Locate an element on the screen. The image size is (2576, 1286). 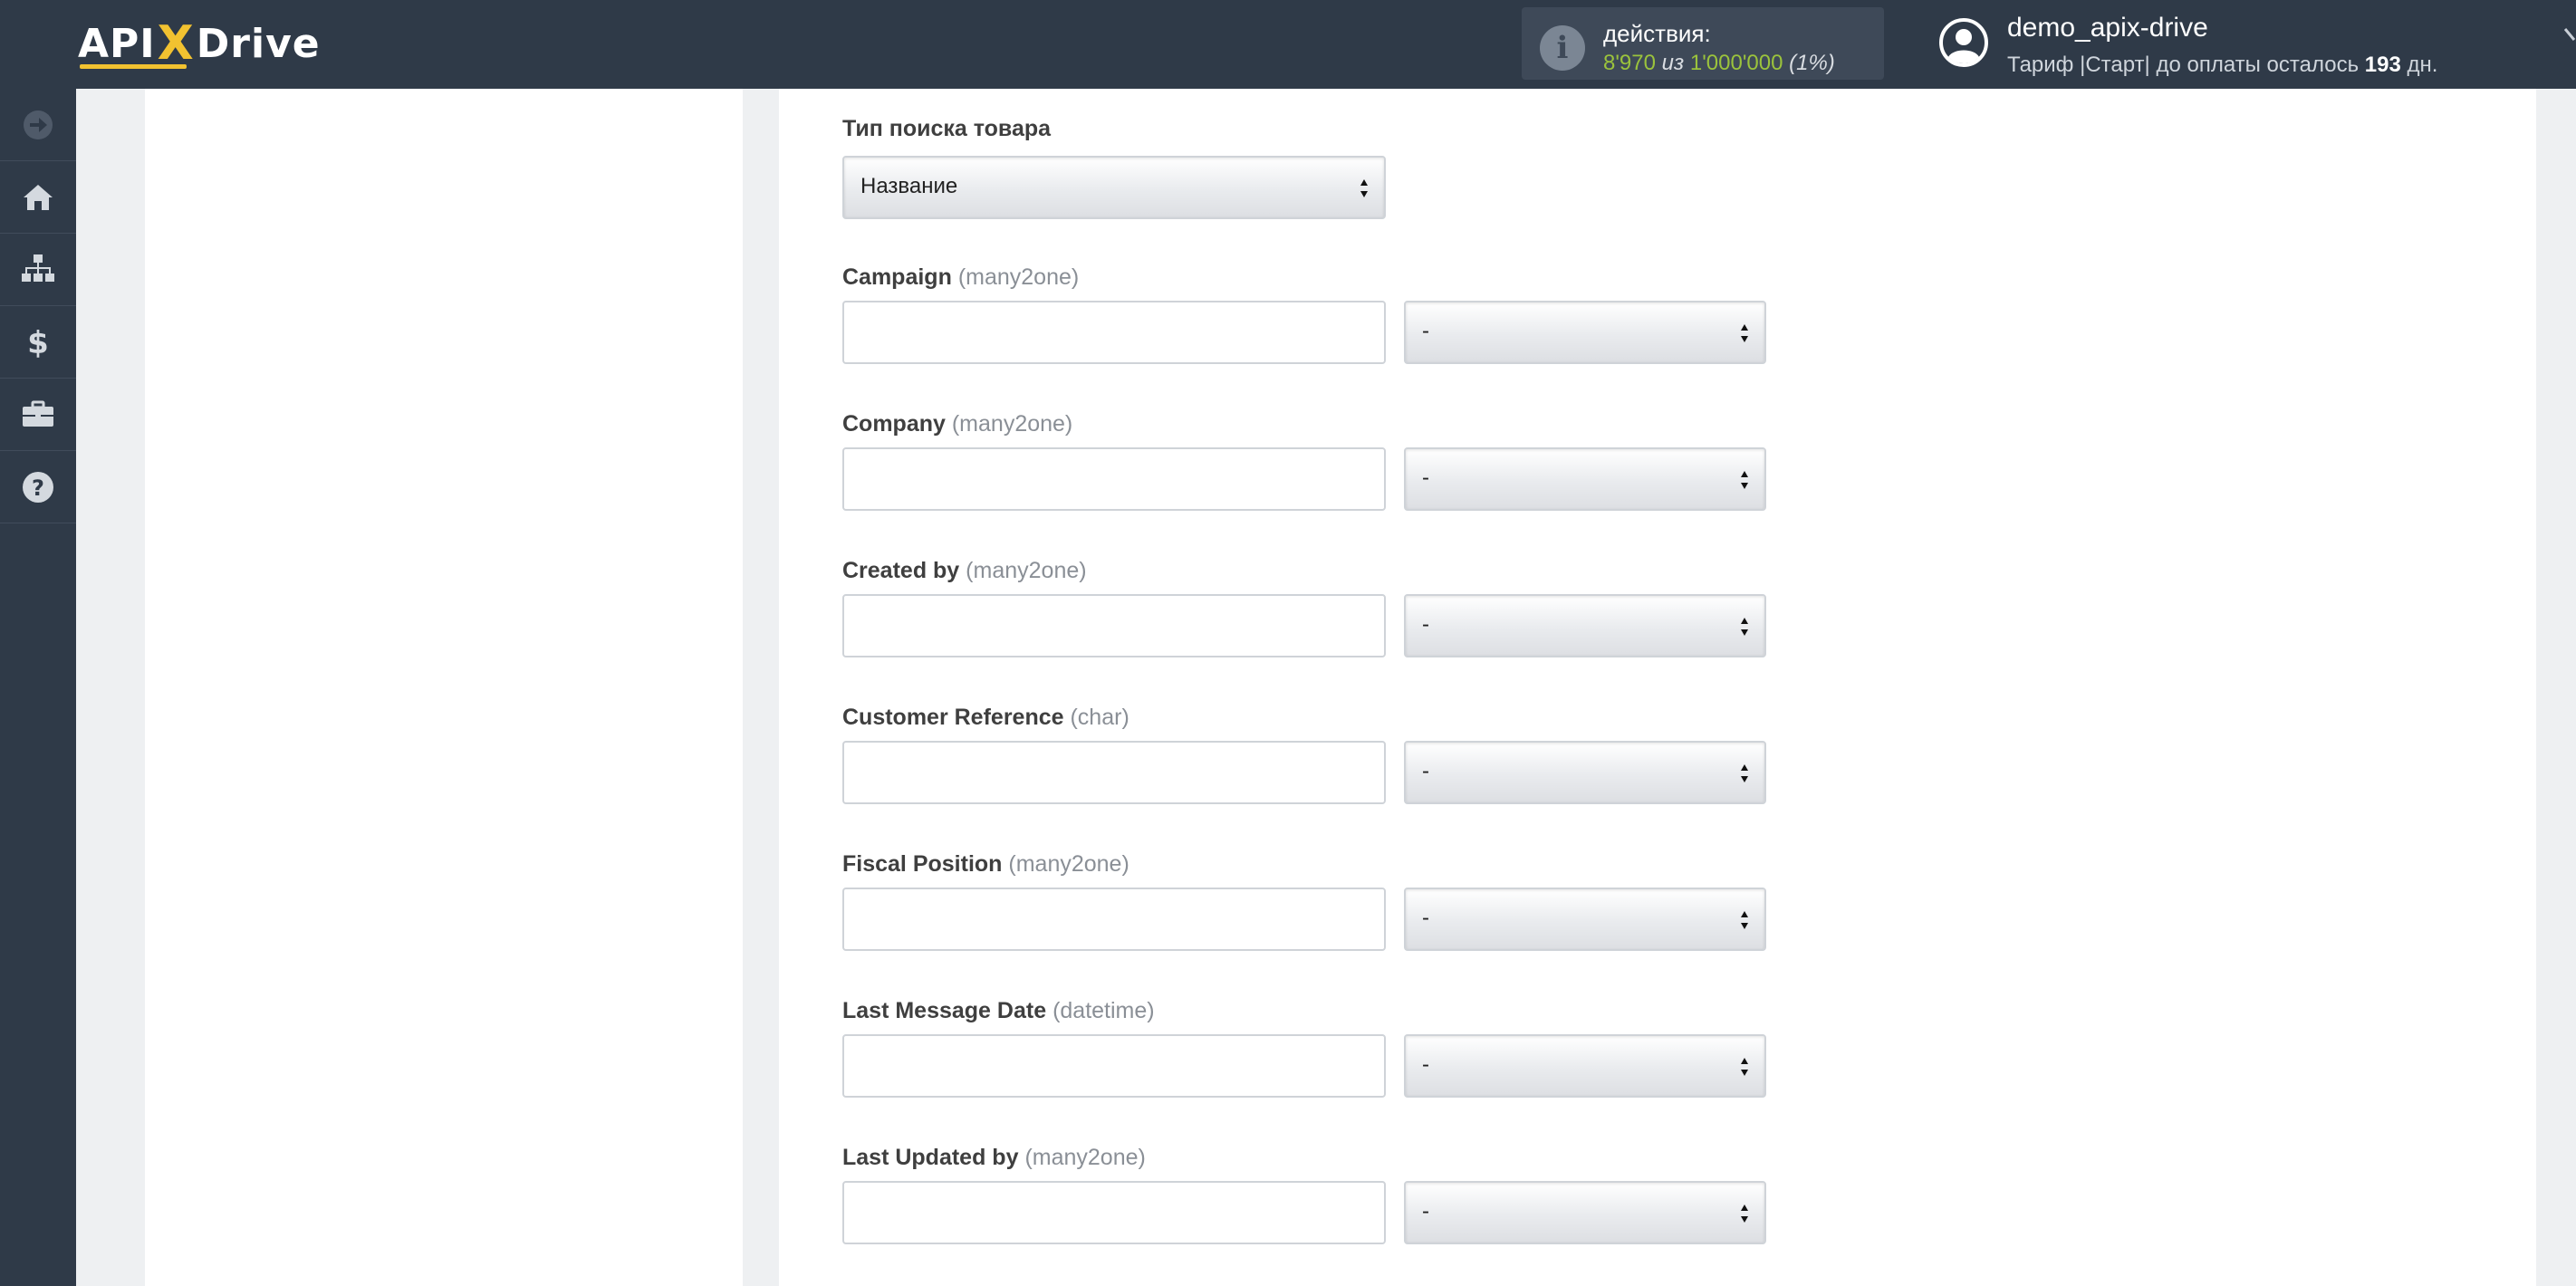
home-icon is located at coordinates (38, 197).